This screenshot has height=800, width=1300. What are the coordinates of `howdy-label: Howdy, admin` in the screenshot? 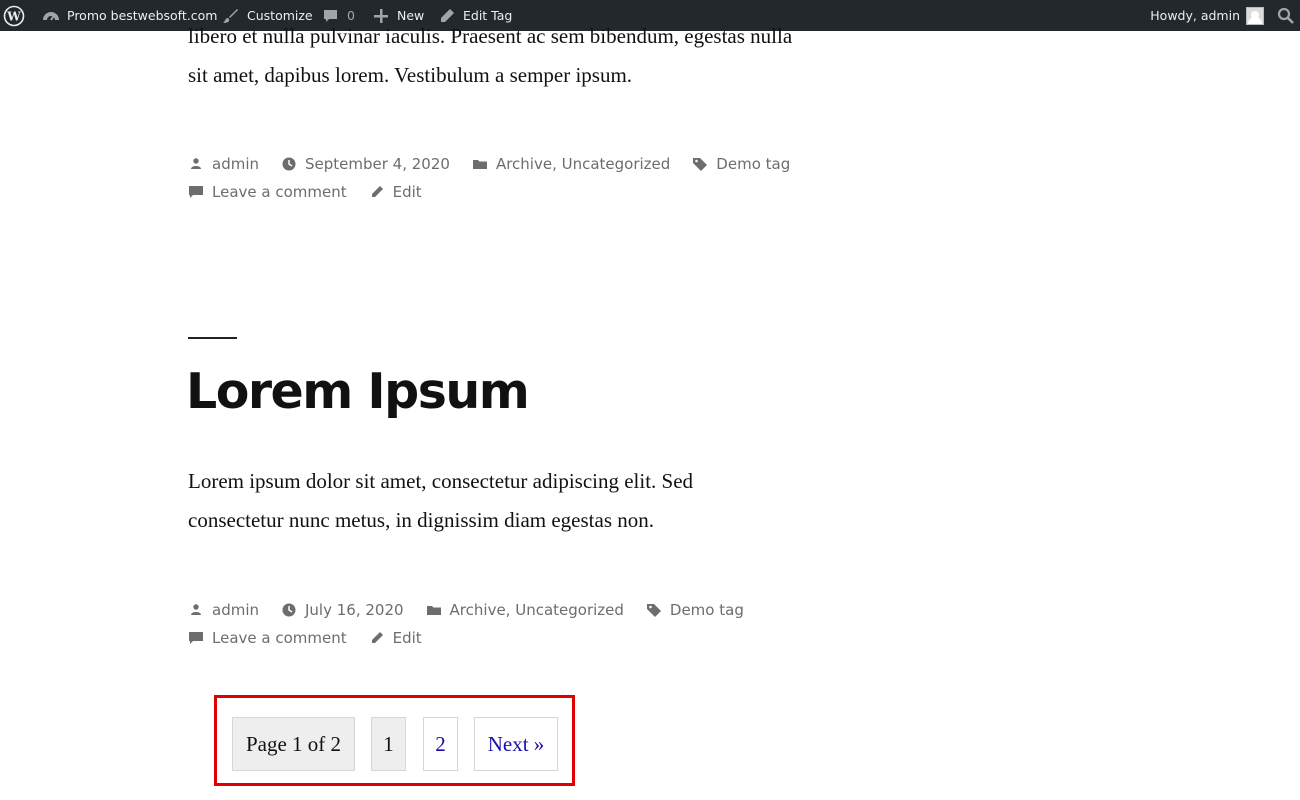 It's located at (1195, 15).